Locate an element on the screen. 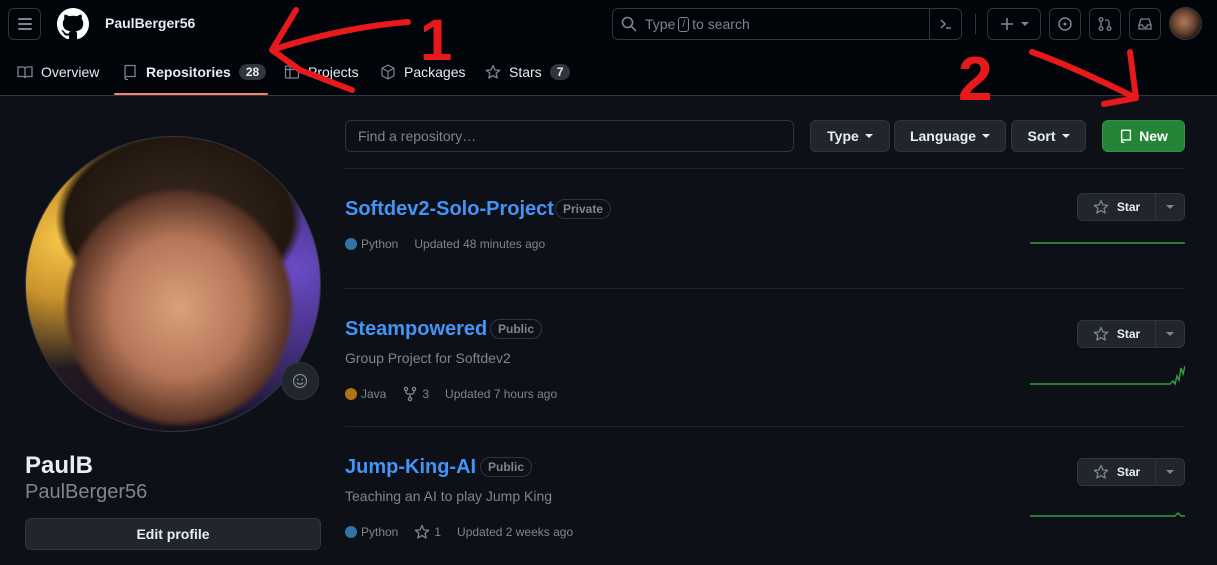 This screenshot has width=1217, height=565. edit-profile-button: Edit profile is located at coordinates (173, 534).